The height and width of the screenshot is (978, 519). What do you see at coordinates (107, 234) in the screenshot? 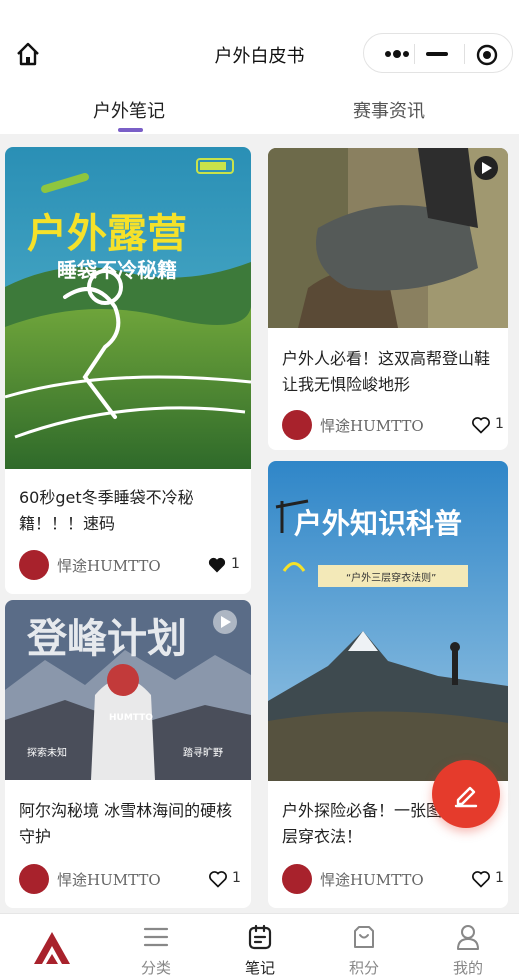
I see `cover-title-text: 户外露营` at bounding box center [107, 234].